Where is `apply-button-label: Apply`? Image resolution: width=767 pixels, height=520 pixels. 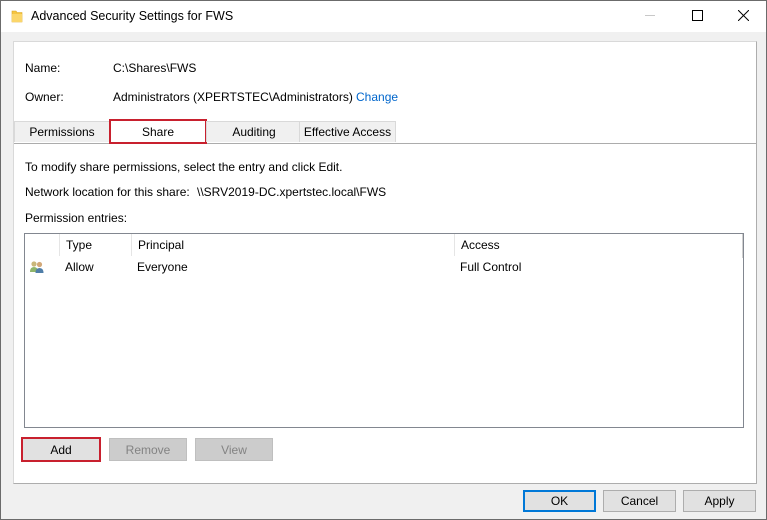
apply-button-label: Apply is located at coordinates (719, 501).